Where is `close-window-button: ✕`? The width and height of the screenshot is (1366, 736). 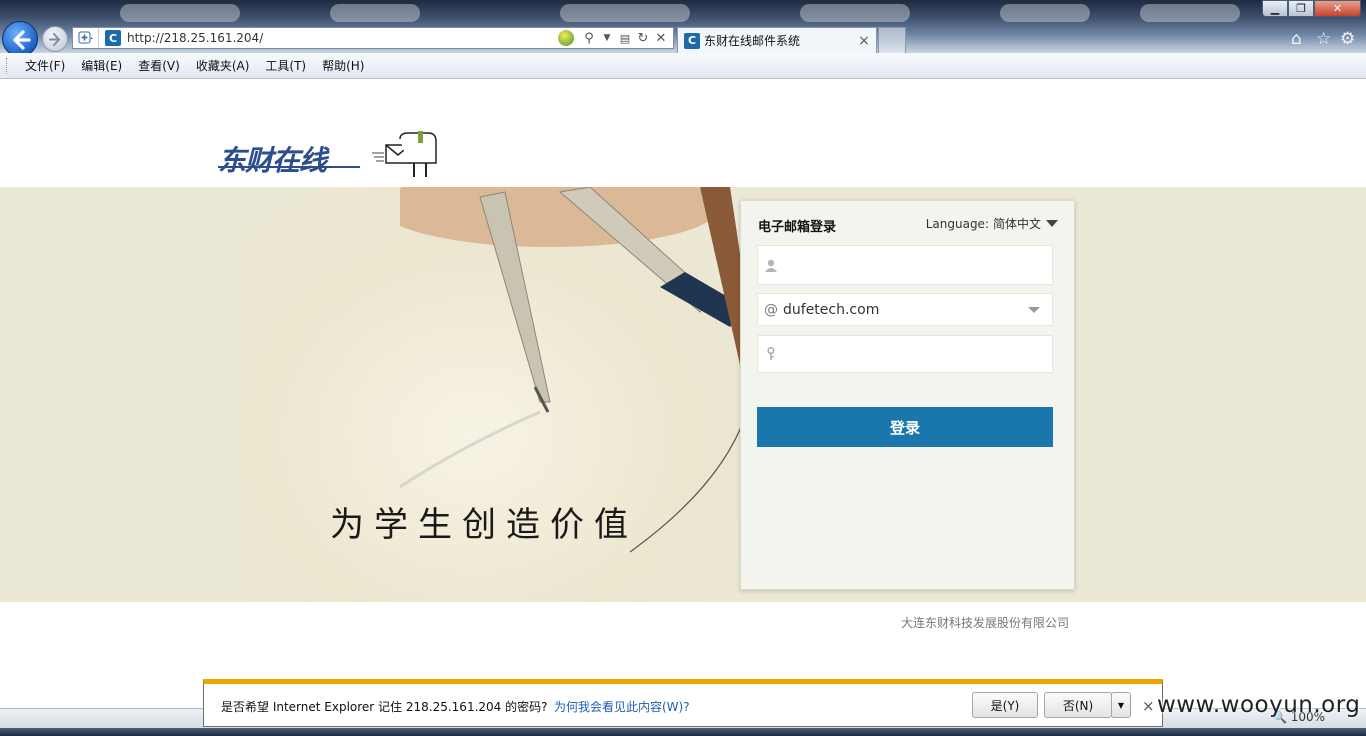 close-window-button: ✕ is located at coordinates (1337, 8).